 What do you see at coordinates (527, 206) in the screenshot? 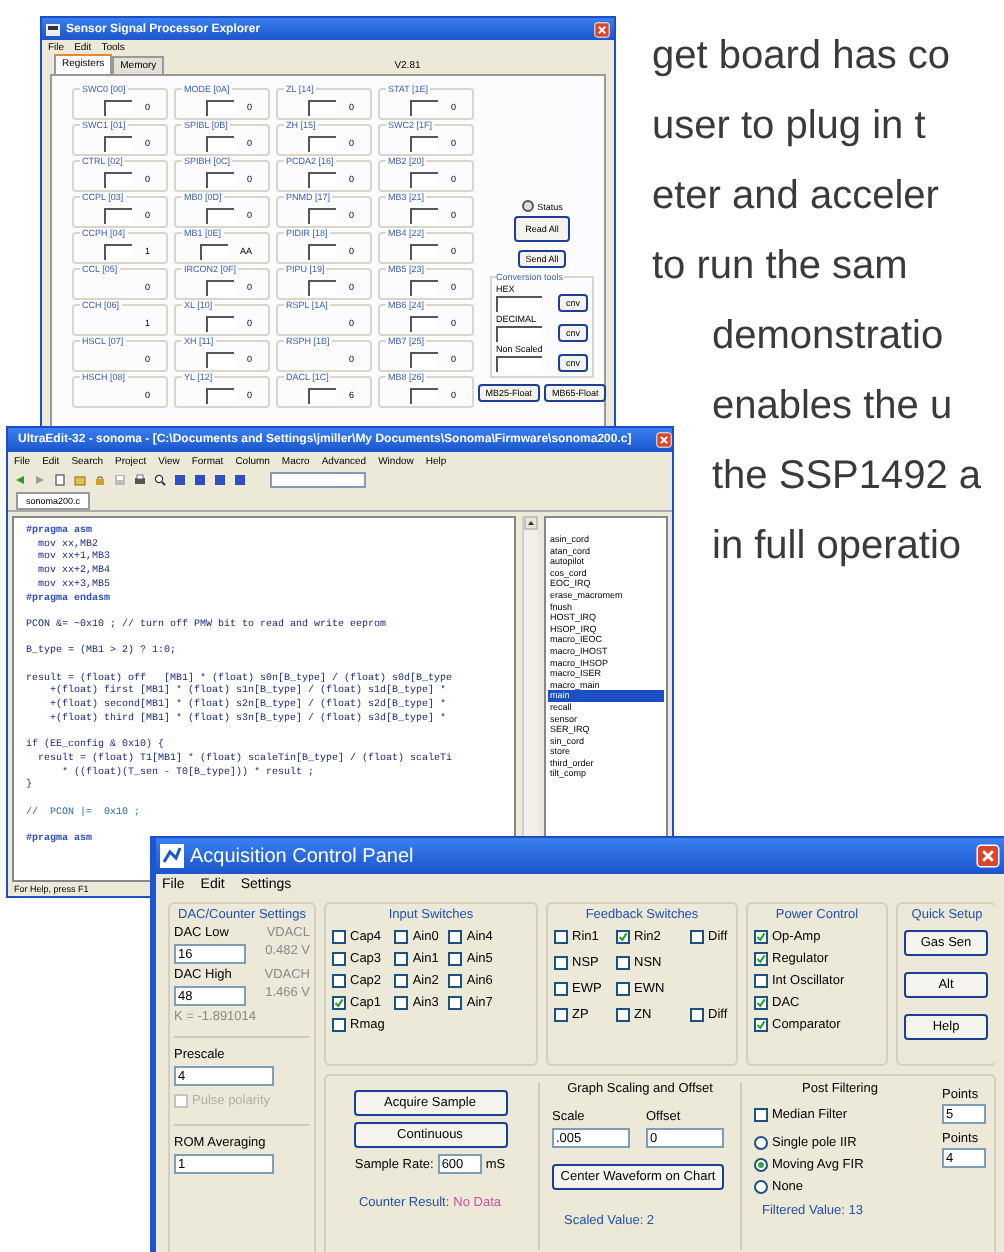
I see `status-led-icon` at bounding box center [527, 206].